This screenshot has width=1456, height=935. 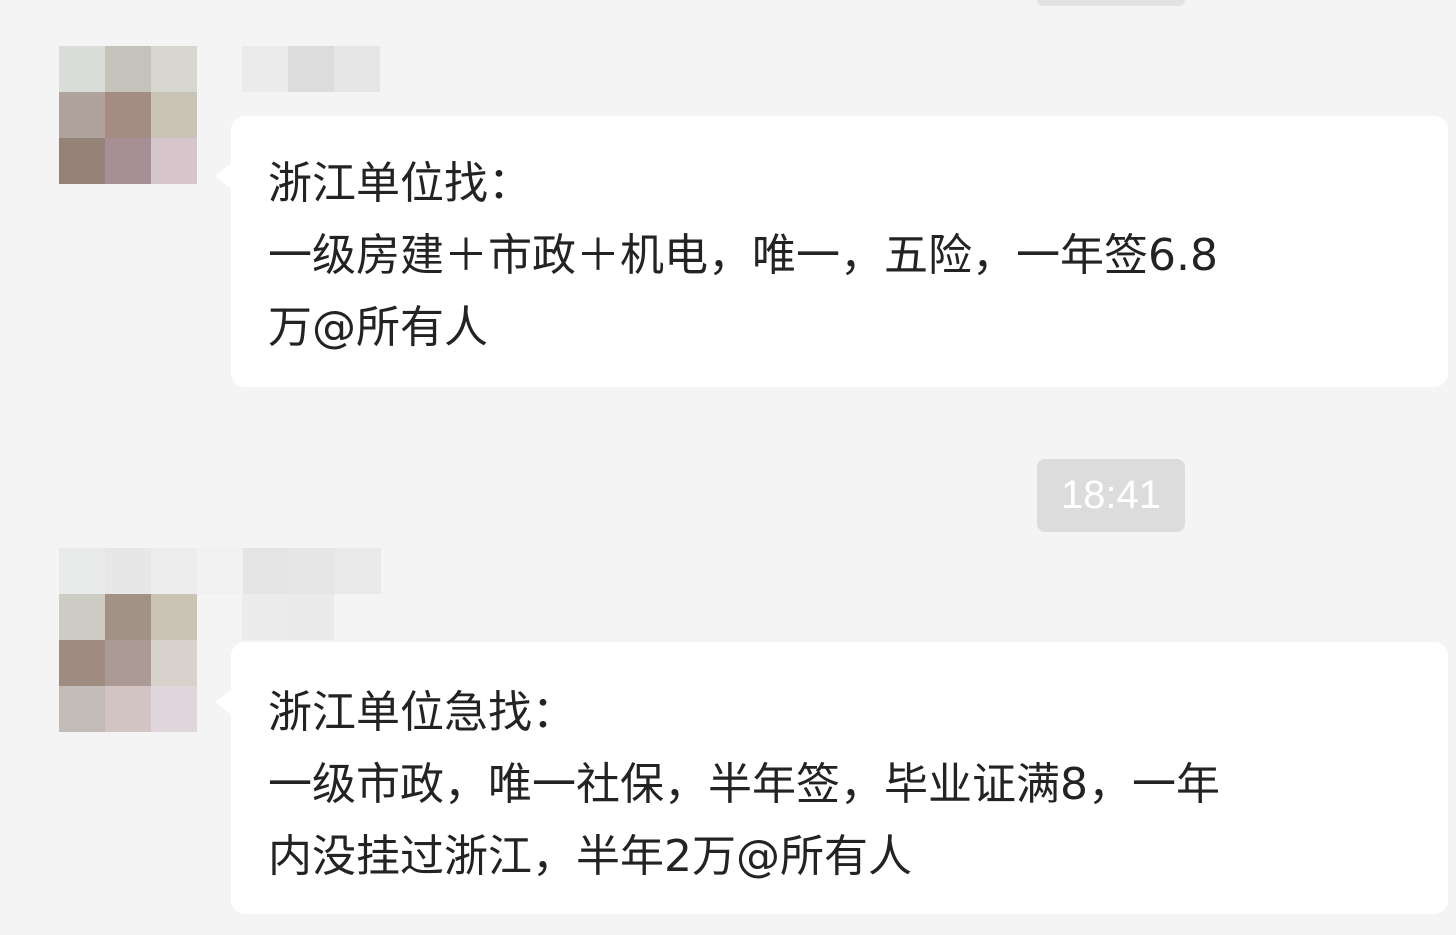 I want to click on message-line: 浙江单位找：, so click(x=400, y=183).